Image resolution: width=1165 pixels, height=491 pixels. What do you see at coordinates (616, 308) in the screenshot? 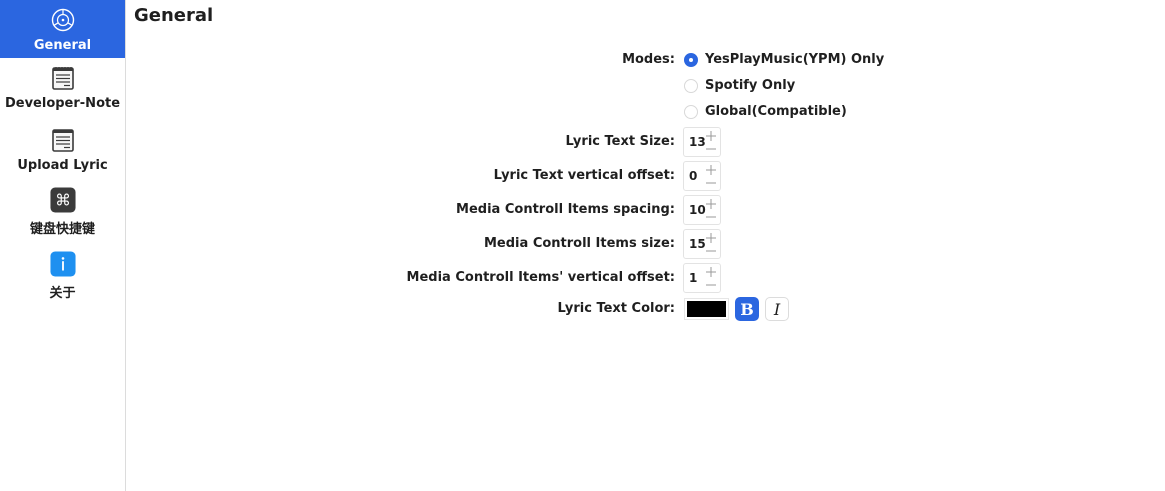
I see `lyric-text-color-label: Lyric Text Color:` at bounding box center [616, 308].